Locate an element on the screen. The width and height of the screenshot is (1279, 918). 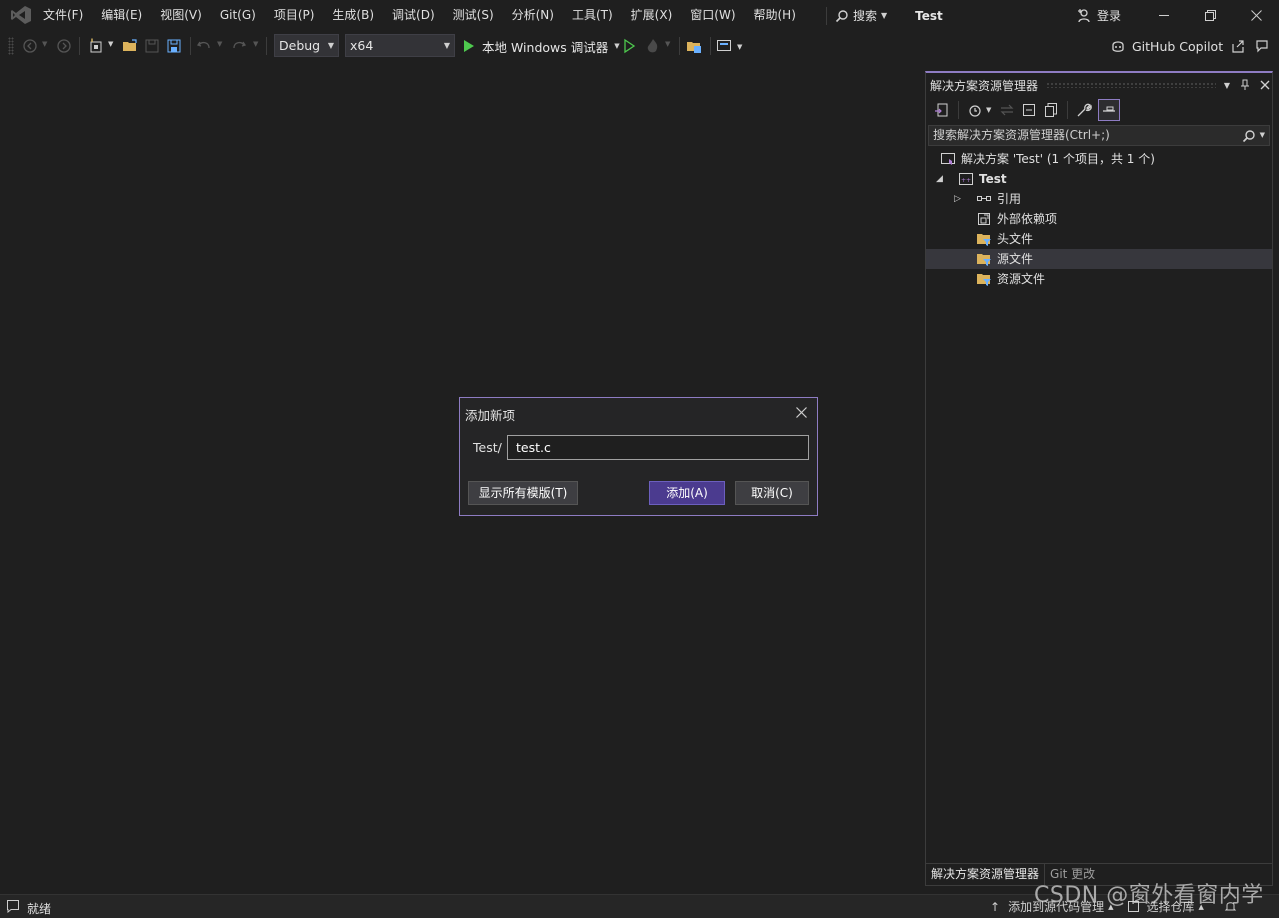
visual-studio-logo-icon is located at coordinates (21, 15).